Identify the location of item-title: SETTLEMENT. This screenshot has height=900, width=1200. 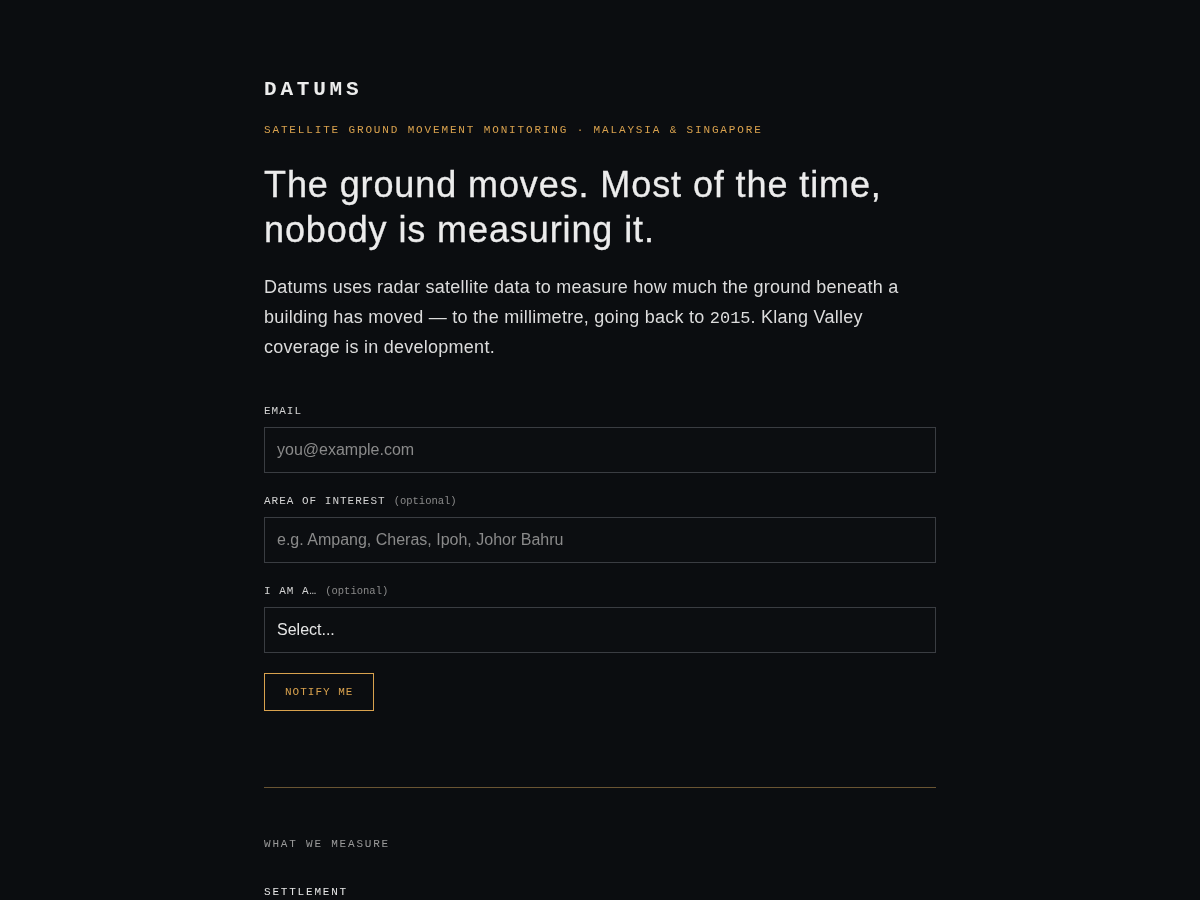
(306, 892).